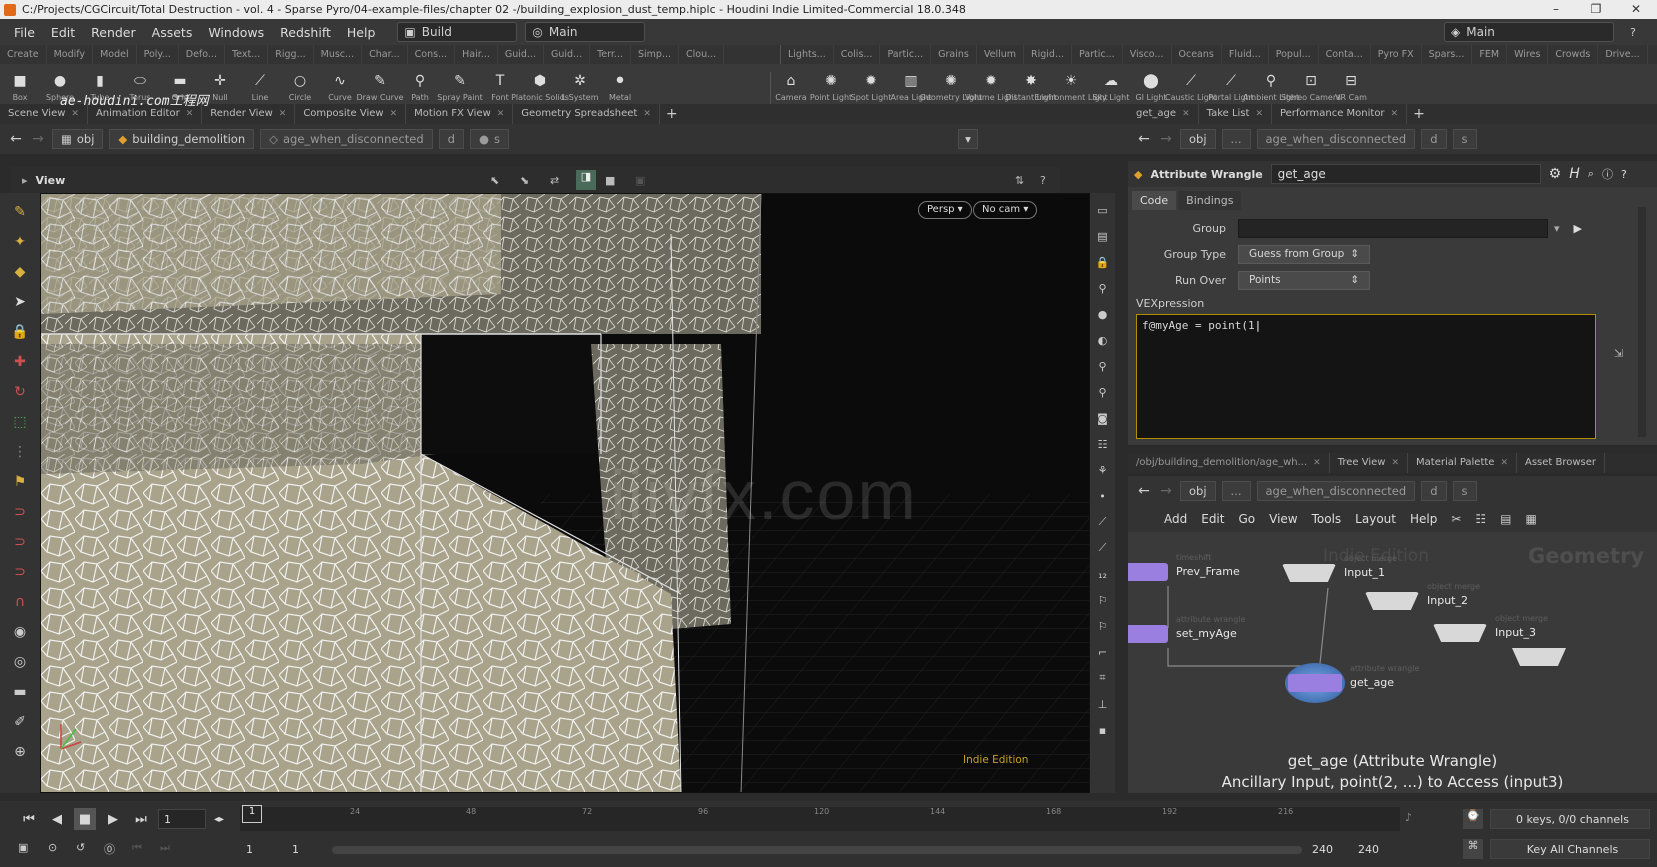  What do you see at coordinates (1539, 657) in the screenshot?
I see `offscreen-node` at bounding box center [1539, 657].